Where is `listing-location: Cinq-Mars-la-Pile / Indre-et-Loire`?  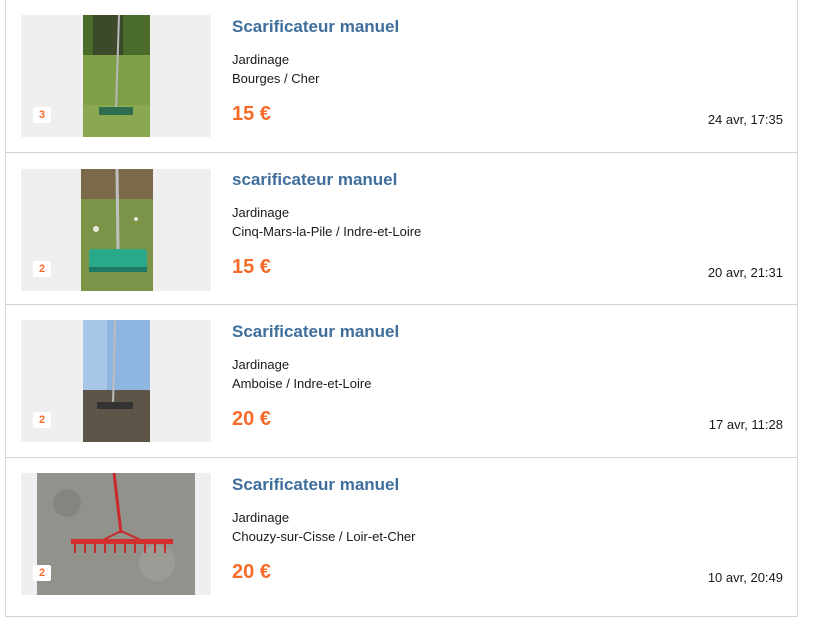
listing-location: Cinq-Mars-la-Pile / Indre-et-Loire is located at coordinates (327, 231).